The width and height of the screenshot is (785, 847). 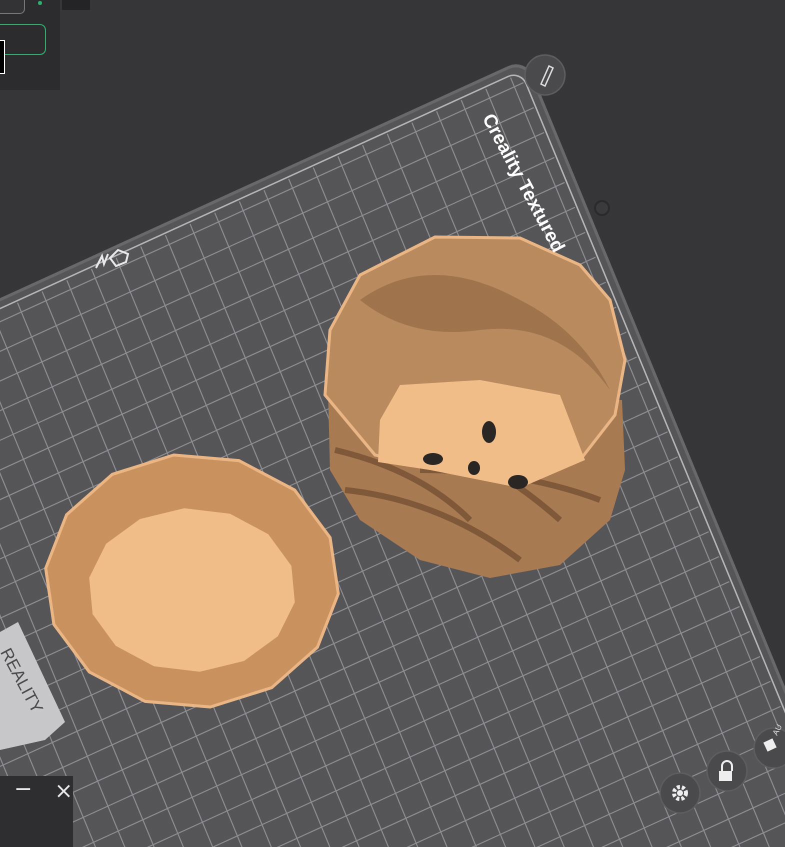 What do you see at coordinates (40, 3) in the screenshot?
I see `status-dot` at bounding box center [40, 3].